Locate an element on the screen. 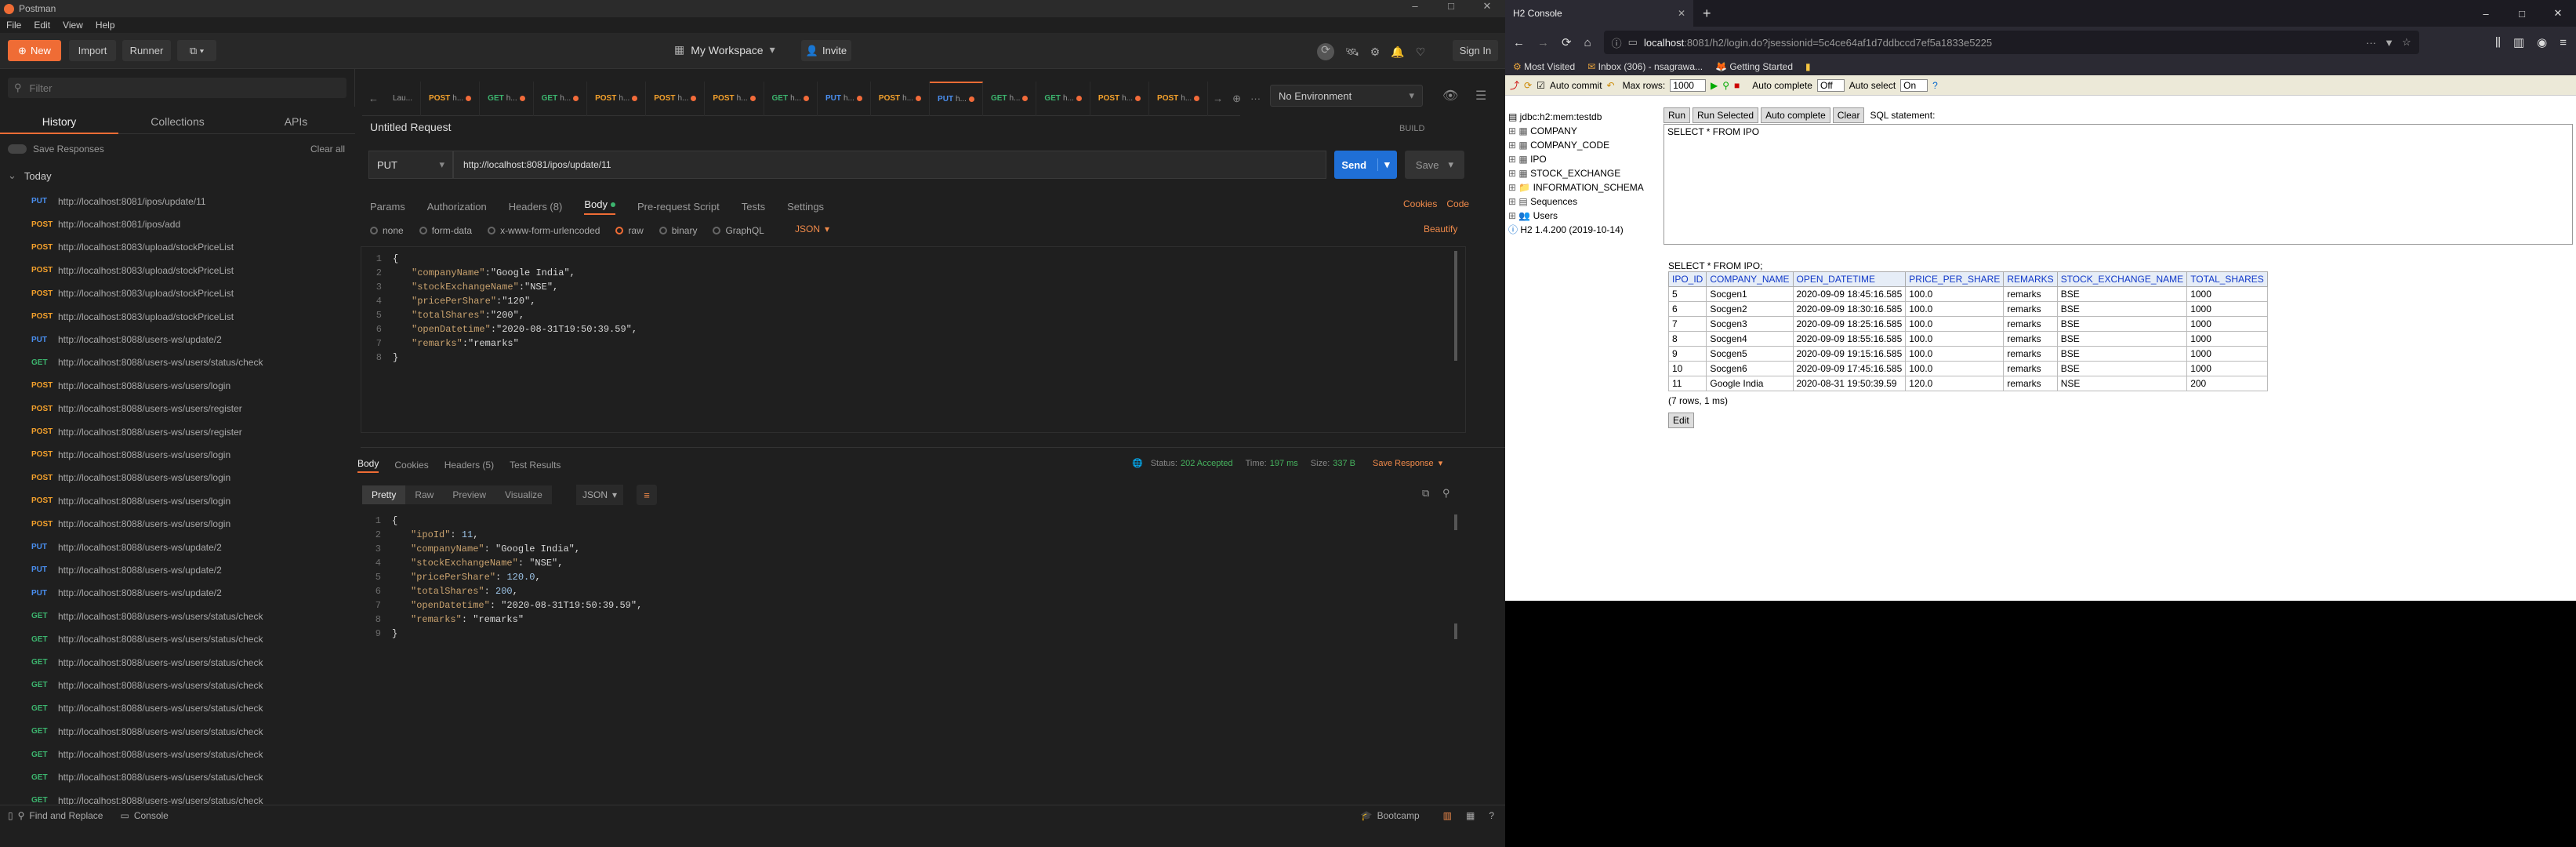  column-header: TOTAL_SHARES is located at coordinates (2227, 279).